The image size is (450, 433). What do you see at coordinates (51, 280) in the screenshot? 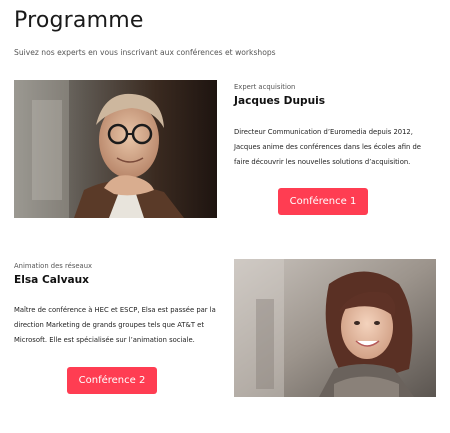
I see `speaker-name: Elsa Calvaux` at bounding box center [51, 280].